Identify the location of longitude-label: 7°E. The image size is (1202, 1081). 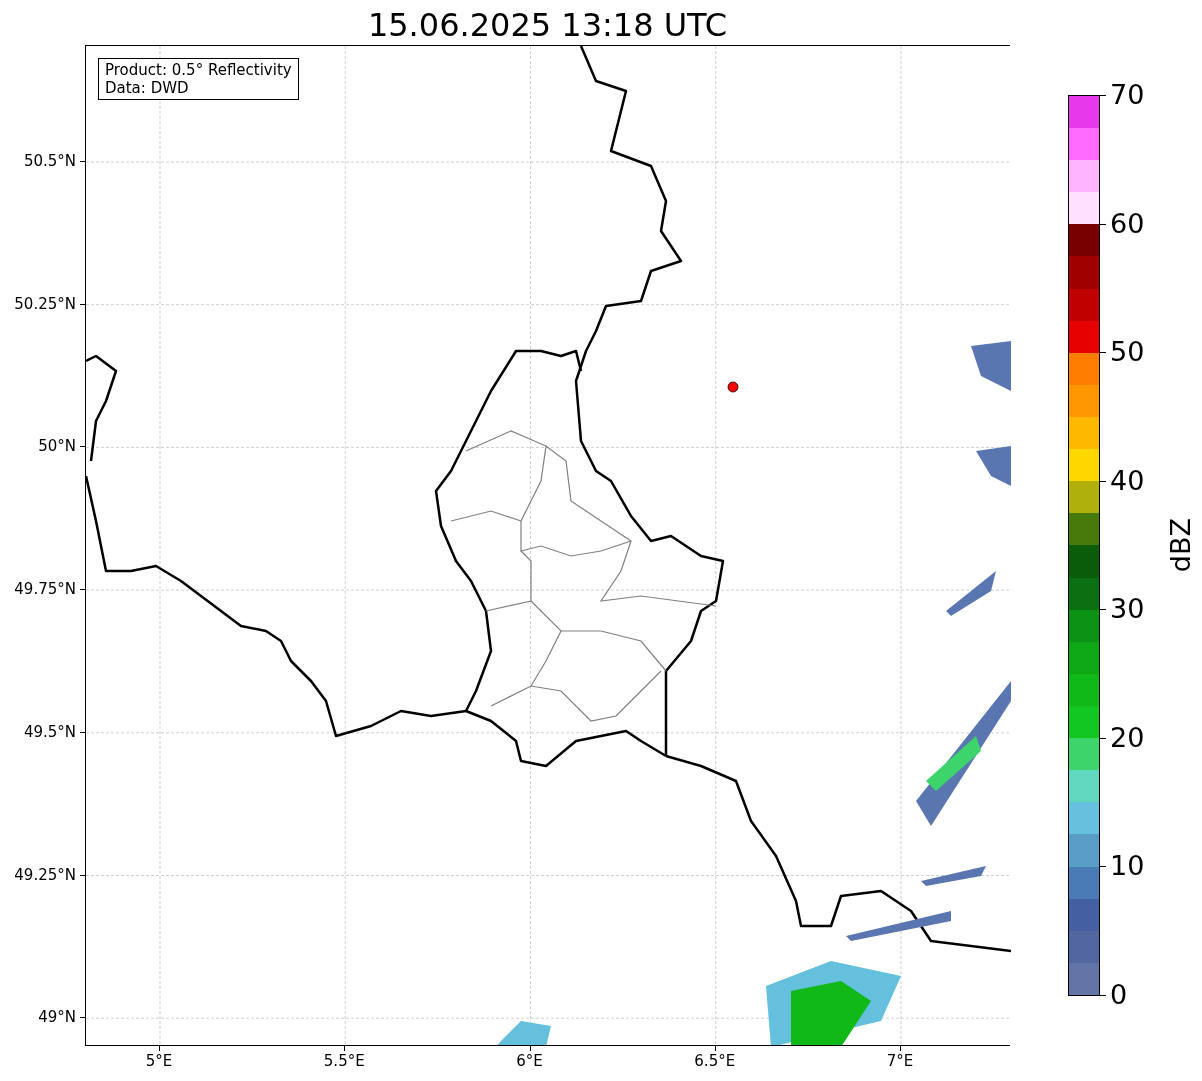
(900, 1061).